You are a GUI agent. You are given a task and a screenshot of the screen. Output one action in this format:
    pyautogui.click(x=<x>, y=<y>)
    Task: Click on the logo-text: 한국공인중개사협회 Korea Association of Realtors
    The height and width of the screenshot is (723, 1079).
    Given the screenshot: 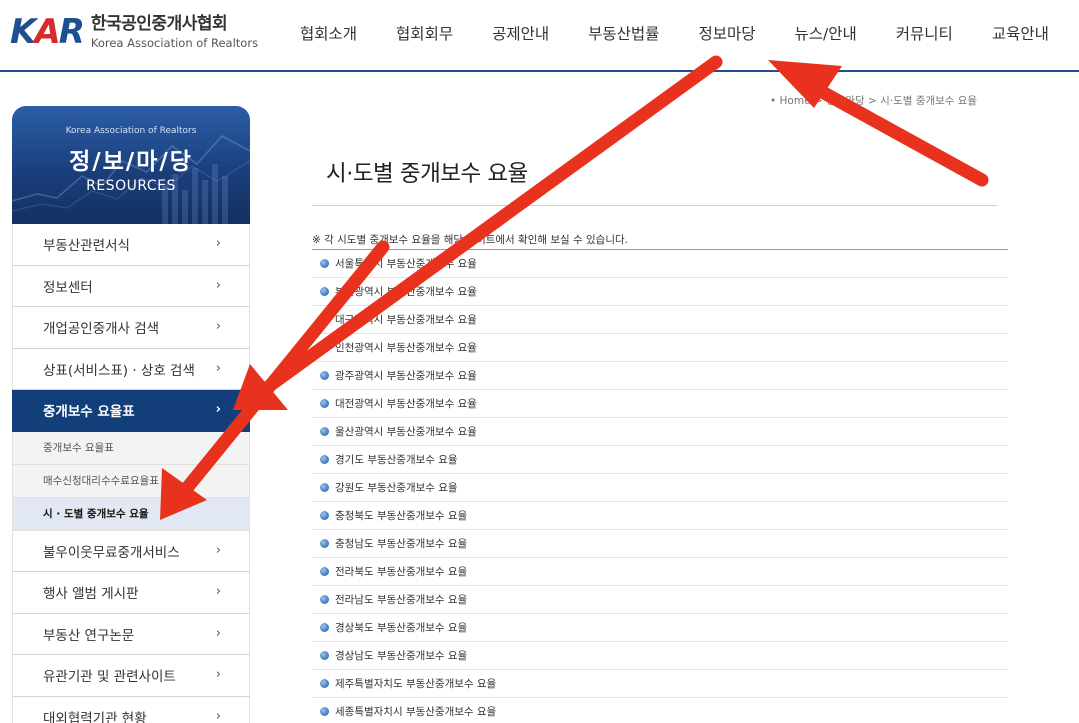 What is the action you would take?
    pyautogui.click(x=174, y=32)
    